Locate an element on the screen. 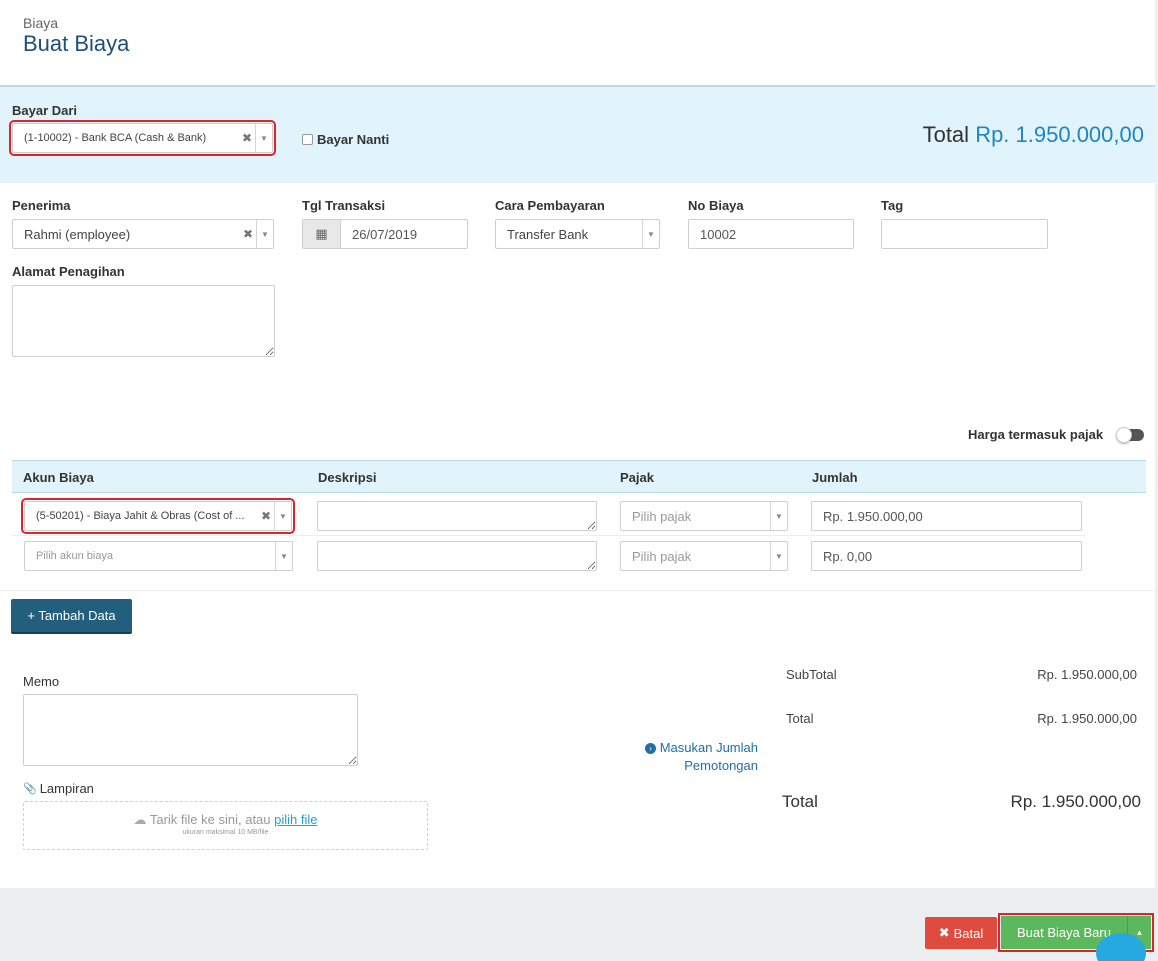  dropzone-text: Tarik file ke sini, atau is located at coordinates (210, 819).